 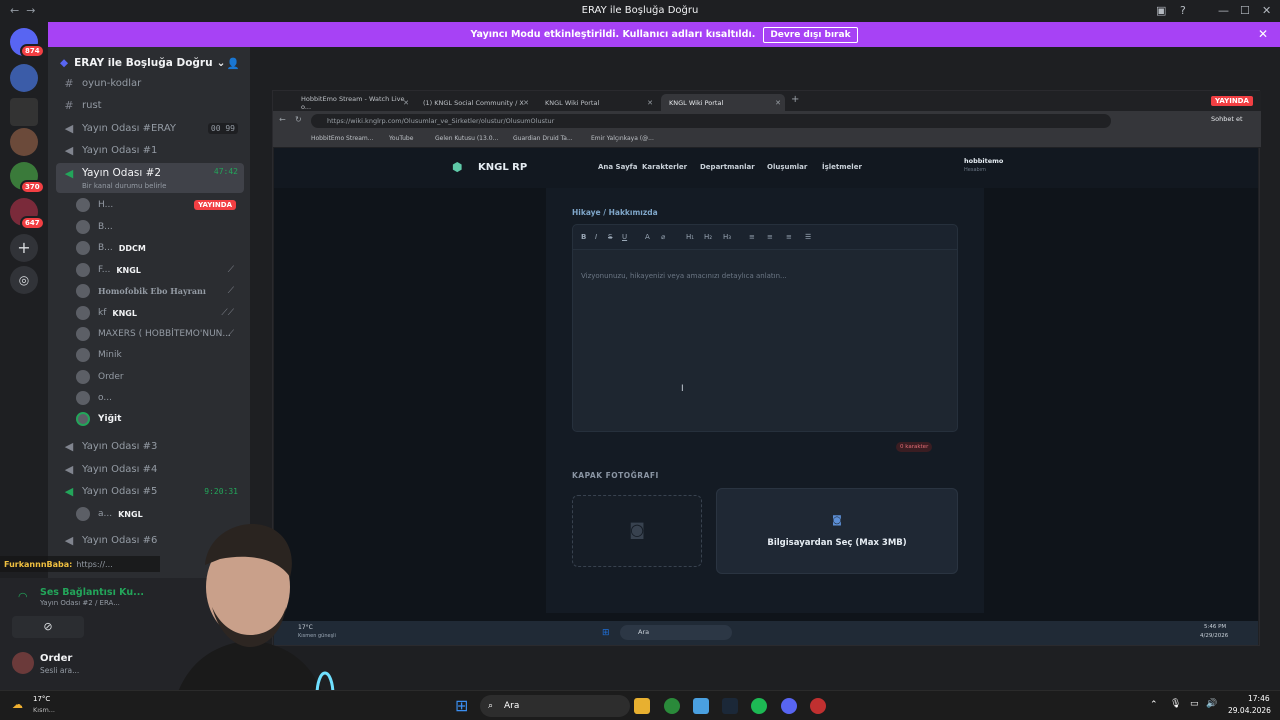 What do you see at coordinates (1245, 10) in the screenshot?
I see `maximize-button: ☐` at bounding box center [1245, 10].